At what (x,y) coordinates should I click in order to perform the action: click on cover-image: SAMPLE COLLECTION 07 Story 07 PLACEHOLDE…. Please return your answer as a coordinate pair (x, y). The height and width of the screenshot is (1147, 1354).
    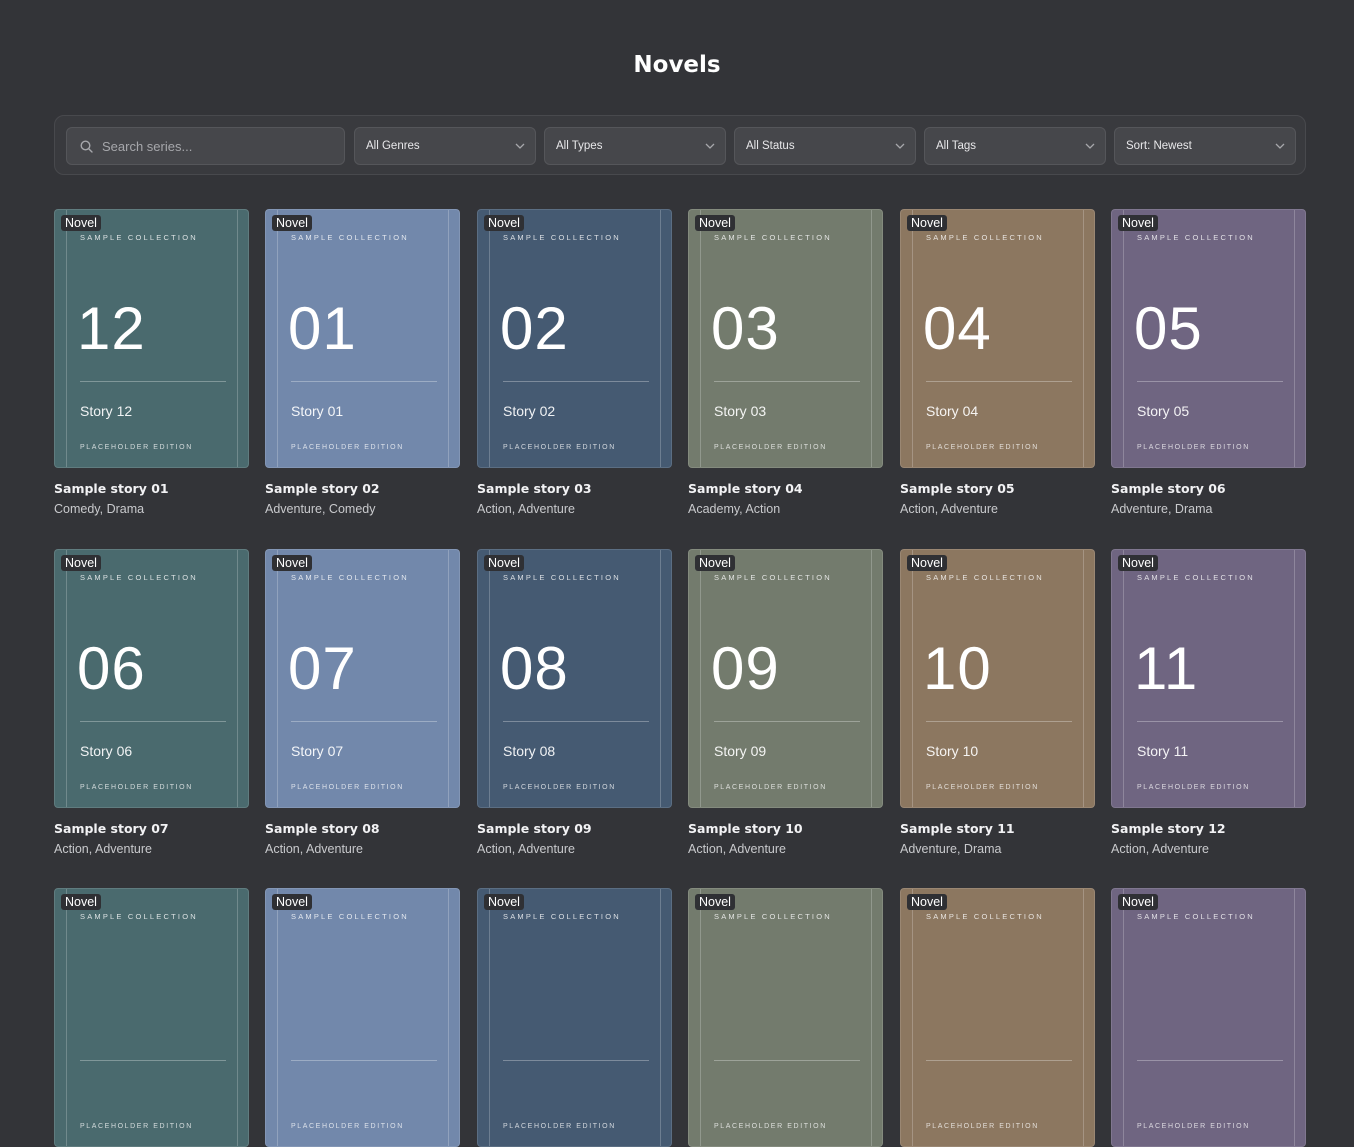
    Looking at the image, I should click on (362, 678).